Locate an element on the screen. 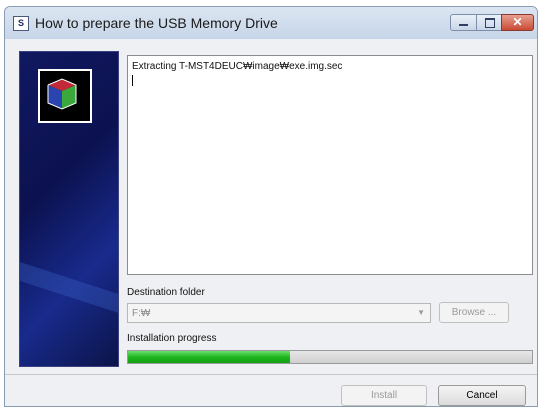 The height and width of the screenshot is (409, 543). sidebar-banner is located at coordinates (69, 209).